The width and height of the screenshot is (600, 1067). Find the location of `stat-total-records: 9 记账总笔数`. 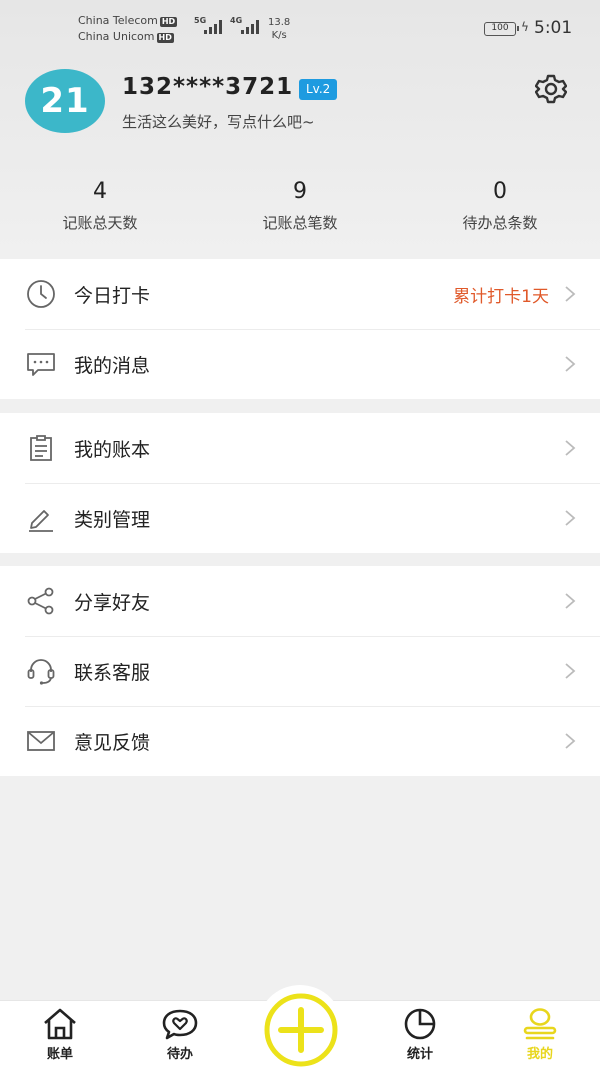

stat-total-records: 9 记账总笔数 is located at coordinates (300, 205).